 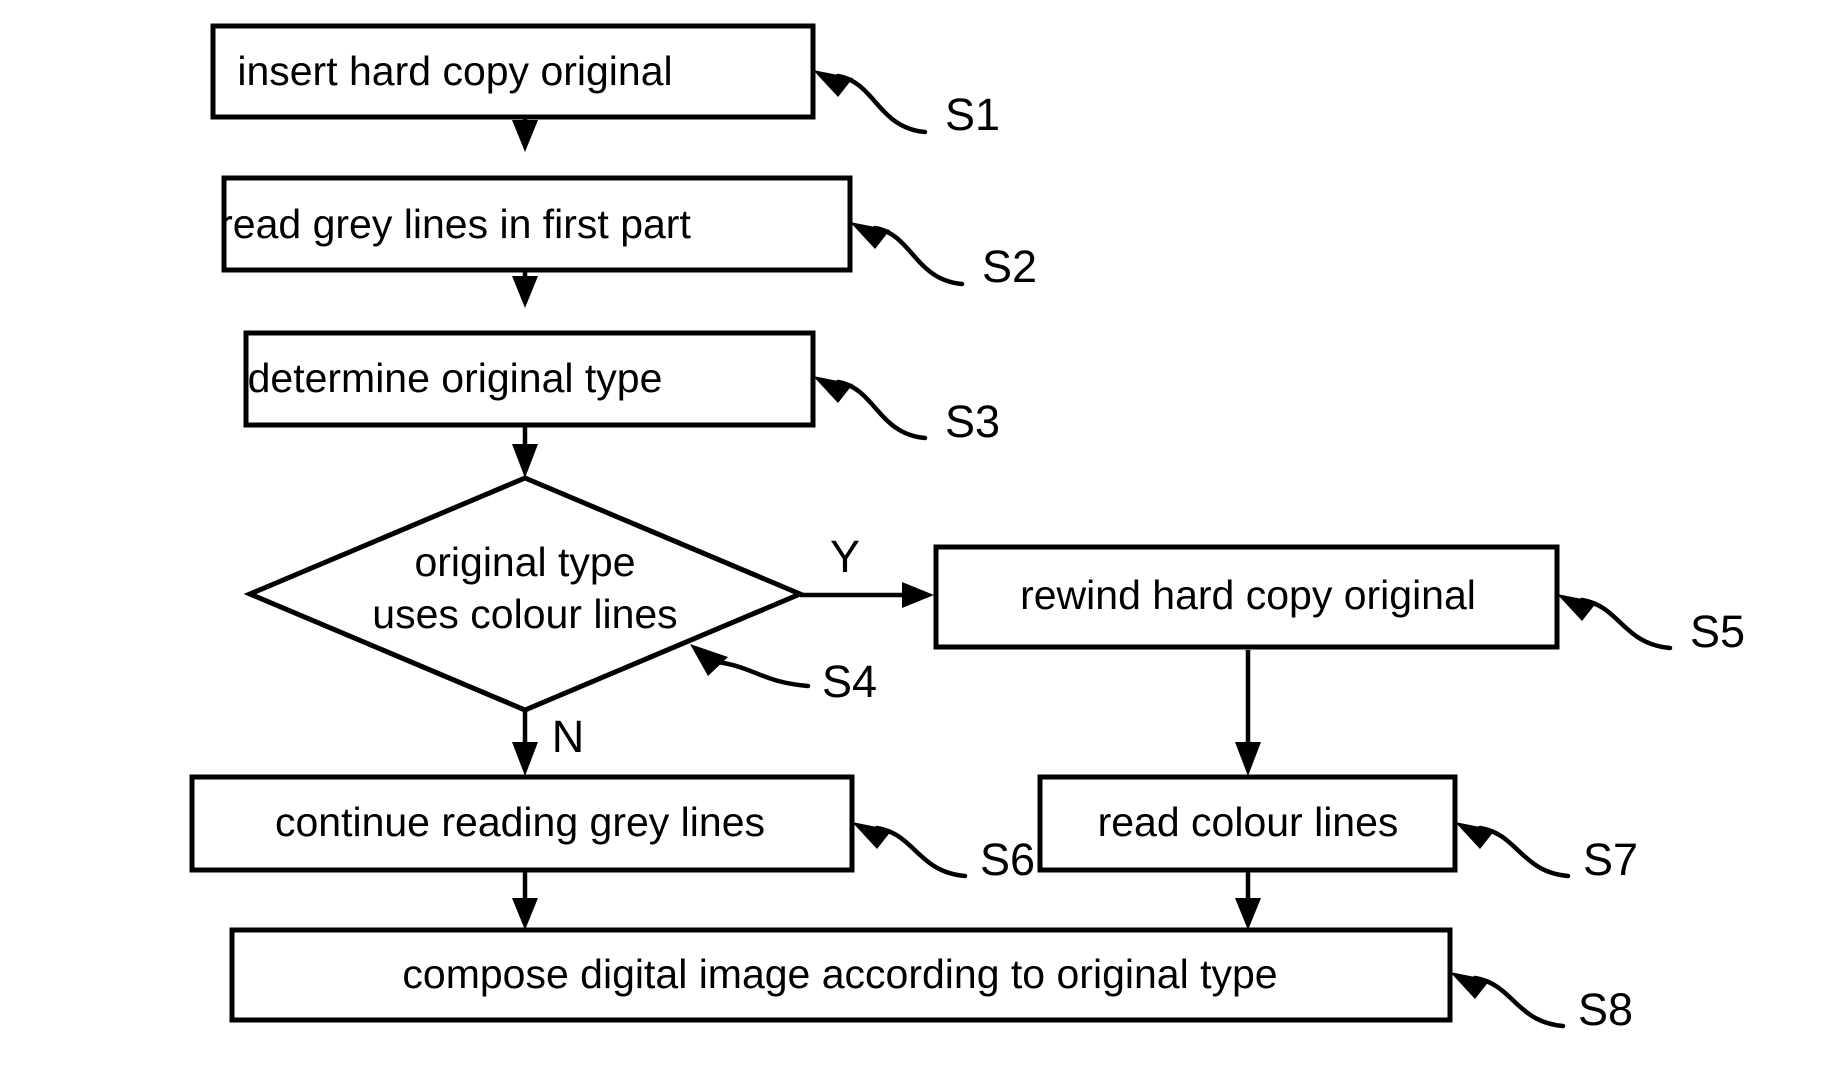 What do you see at coordinates (849, 681) in the screenshot?
I see `step-label-s4: S4` at bounding box center [849, 681].